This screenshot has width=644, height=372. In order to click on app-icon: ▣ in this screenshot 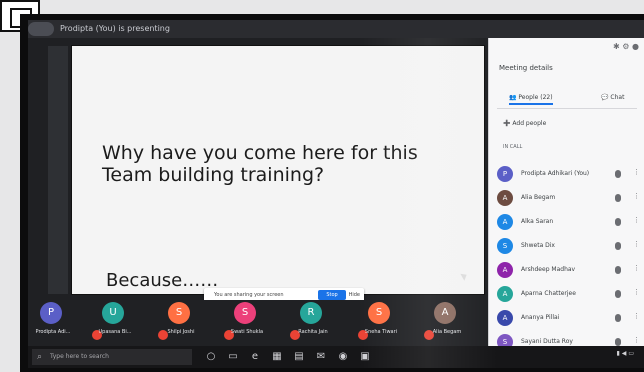, I will do `click(365, 357)`.